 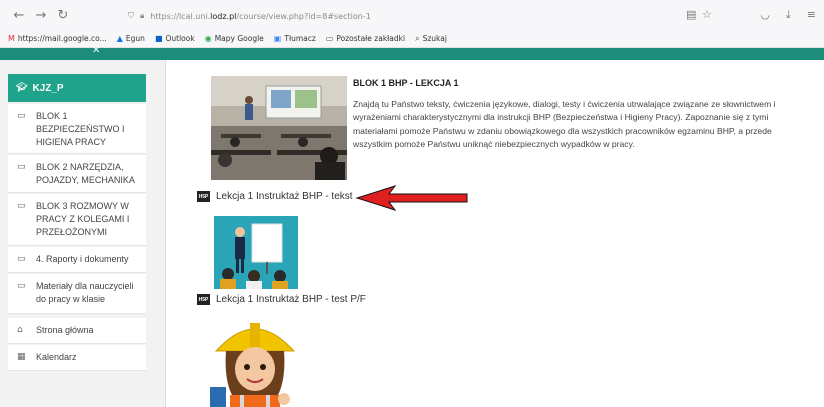 I want to click on drive-icon: ▲, so click(x=119, y=38).